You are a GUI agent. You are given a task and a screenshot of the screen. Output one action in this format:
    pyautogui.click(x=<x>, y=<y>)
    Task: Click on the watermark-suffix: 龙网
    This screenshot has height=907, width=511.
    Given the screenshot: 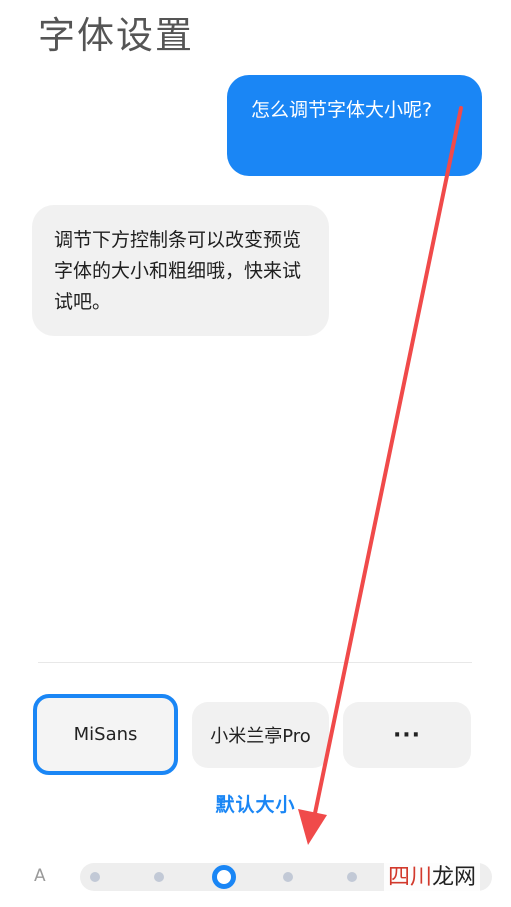 What is the action you would take?
    pyautogui.click(x=454, y=877)
    